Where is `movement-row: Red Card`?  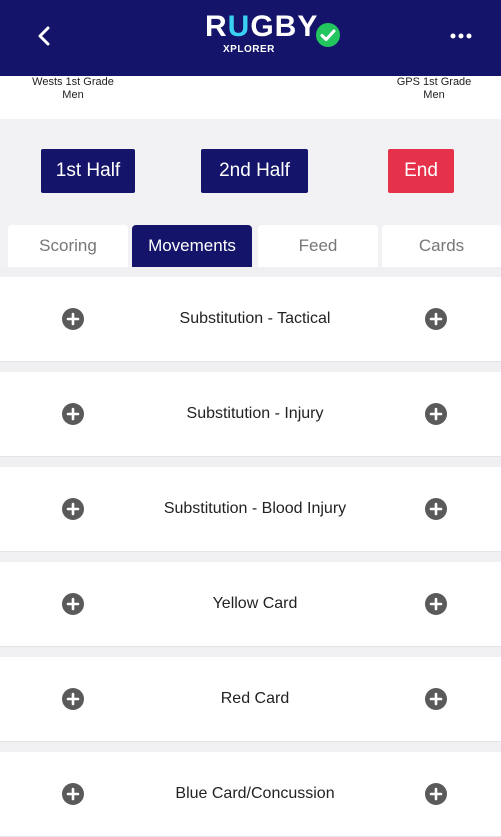 movement-row: Red Card is located at coordinates (250, 699).